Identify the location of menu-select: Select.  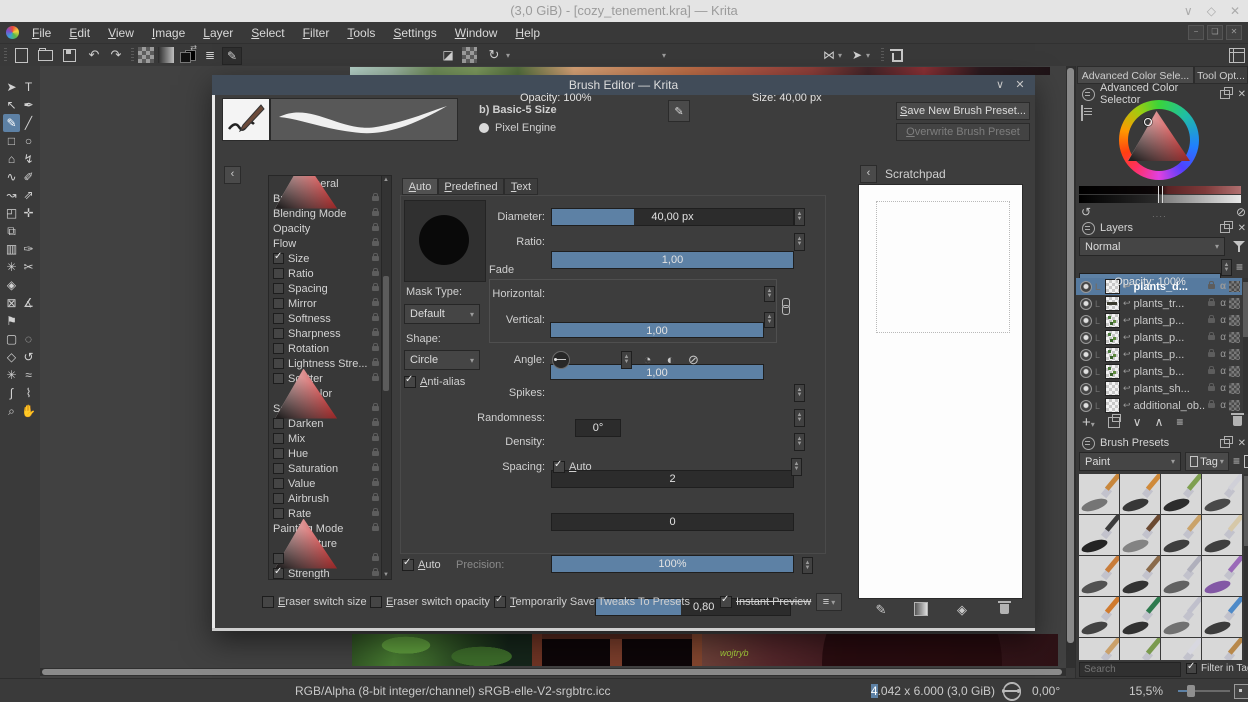
(267, 33).